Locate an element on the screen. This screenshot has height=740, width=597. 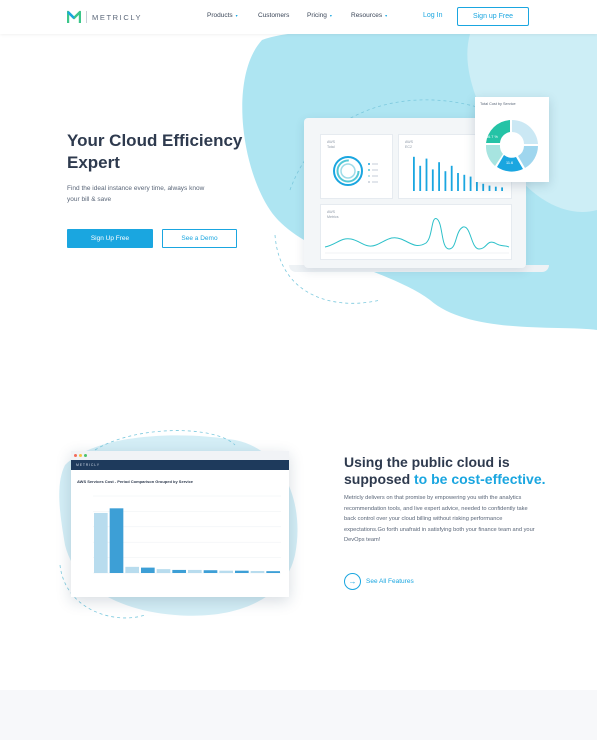
metrics-line-chart is located at coordinates (417, 236).